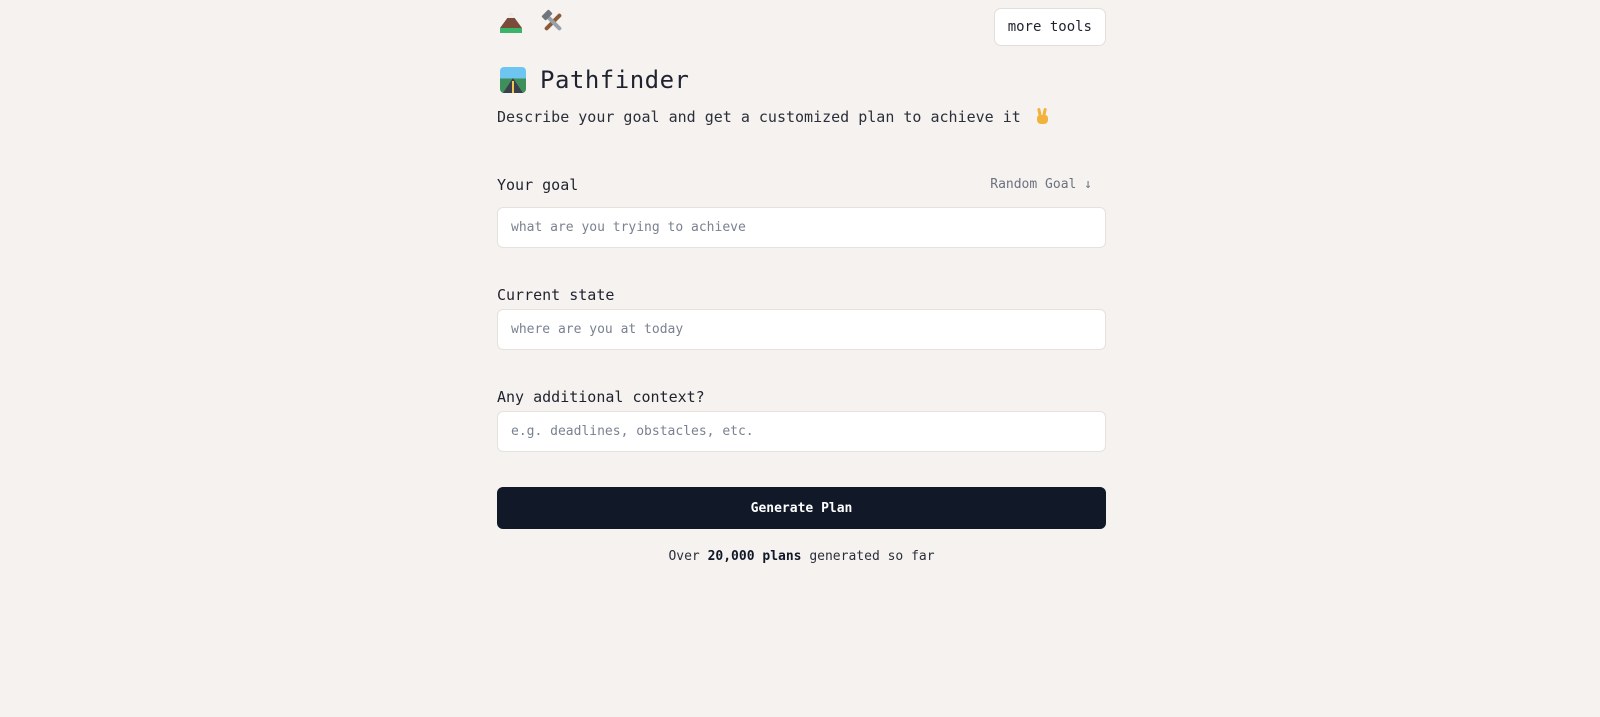 The width and height of the screenshot is (1600, 717). What do you see at coordinates (1042, 116) in the screenshot?
I see `victory-hand-icon` at bounding box center [1042, 116].